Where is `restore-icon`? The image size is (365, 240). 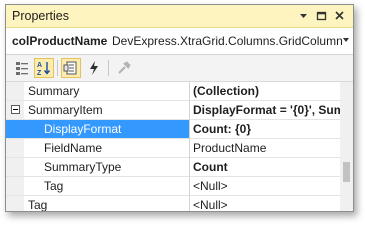 restore-icon is located at coordinates (321, 15).